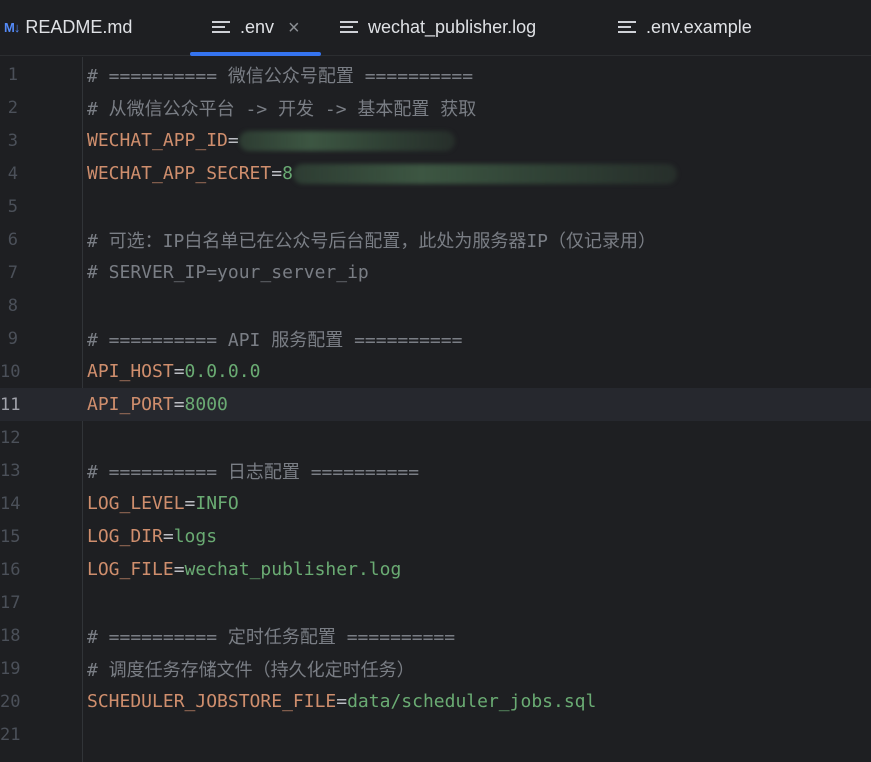 Image resolution: width=871 pixels, height=762 pixels. What do you see at coordinates (130, 371) in the screenshot?
I see `env-key: API_HOST` at bounding box center [130, 371].